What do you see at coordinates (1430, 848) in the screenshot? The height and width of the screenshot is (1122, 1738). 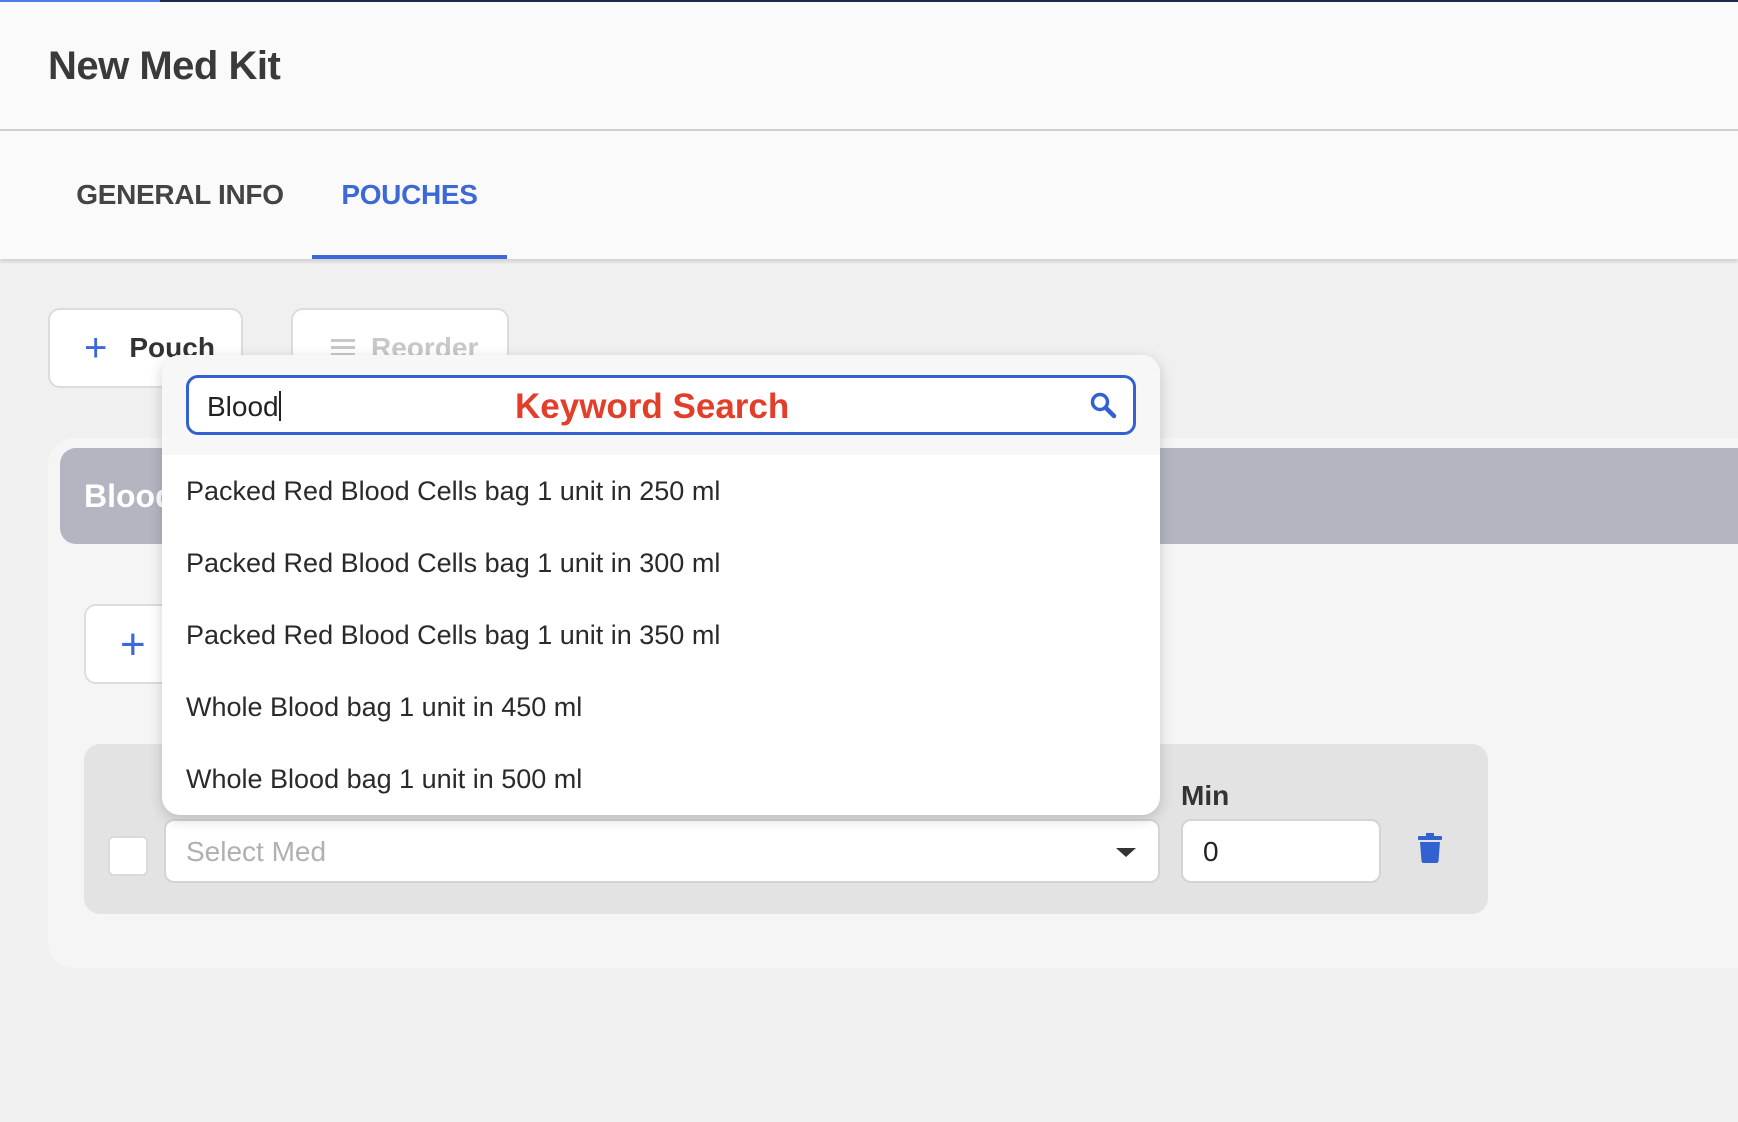 I see `trash-icon` at bounding box center [1430, 848].